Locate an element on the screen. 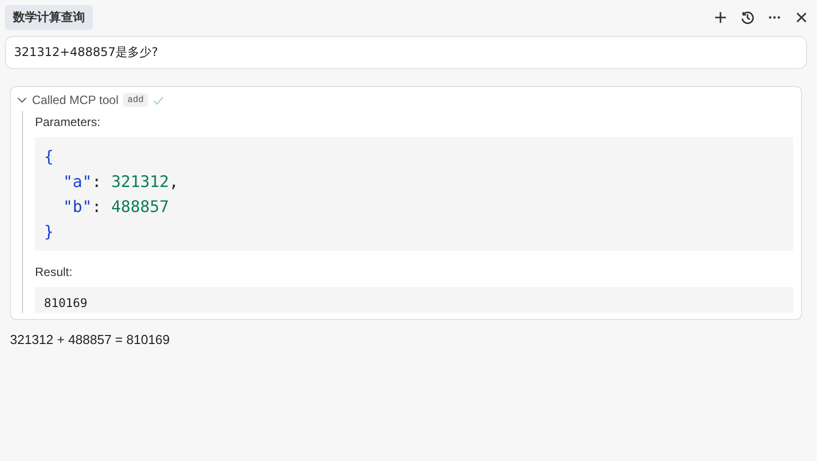  history-icon is located at coordinates (747, 17).